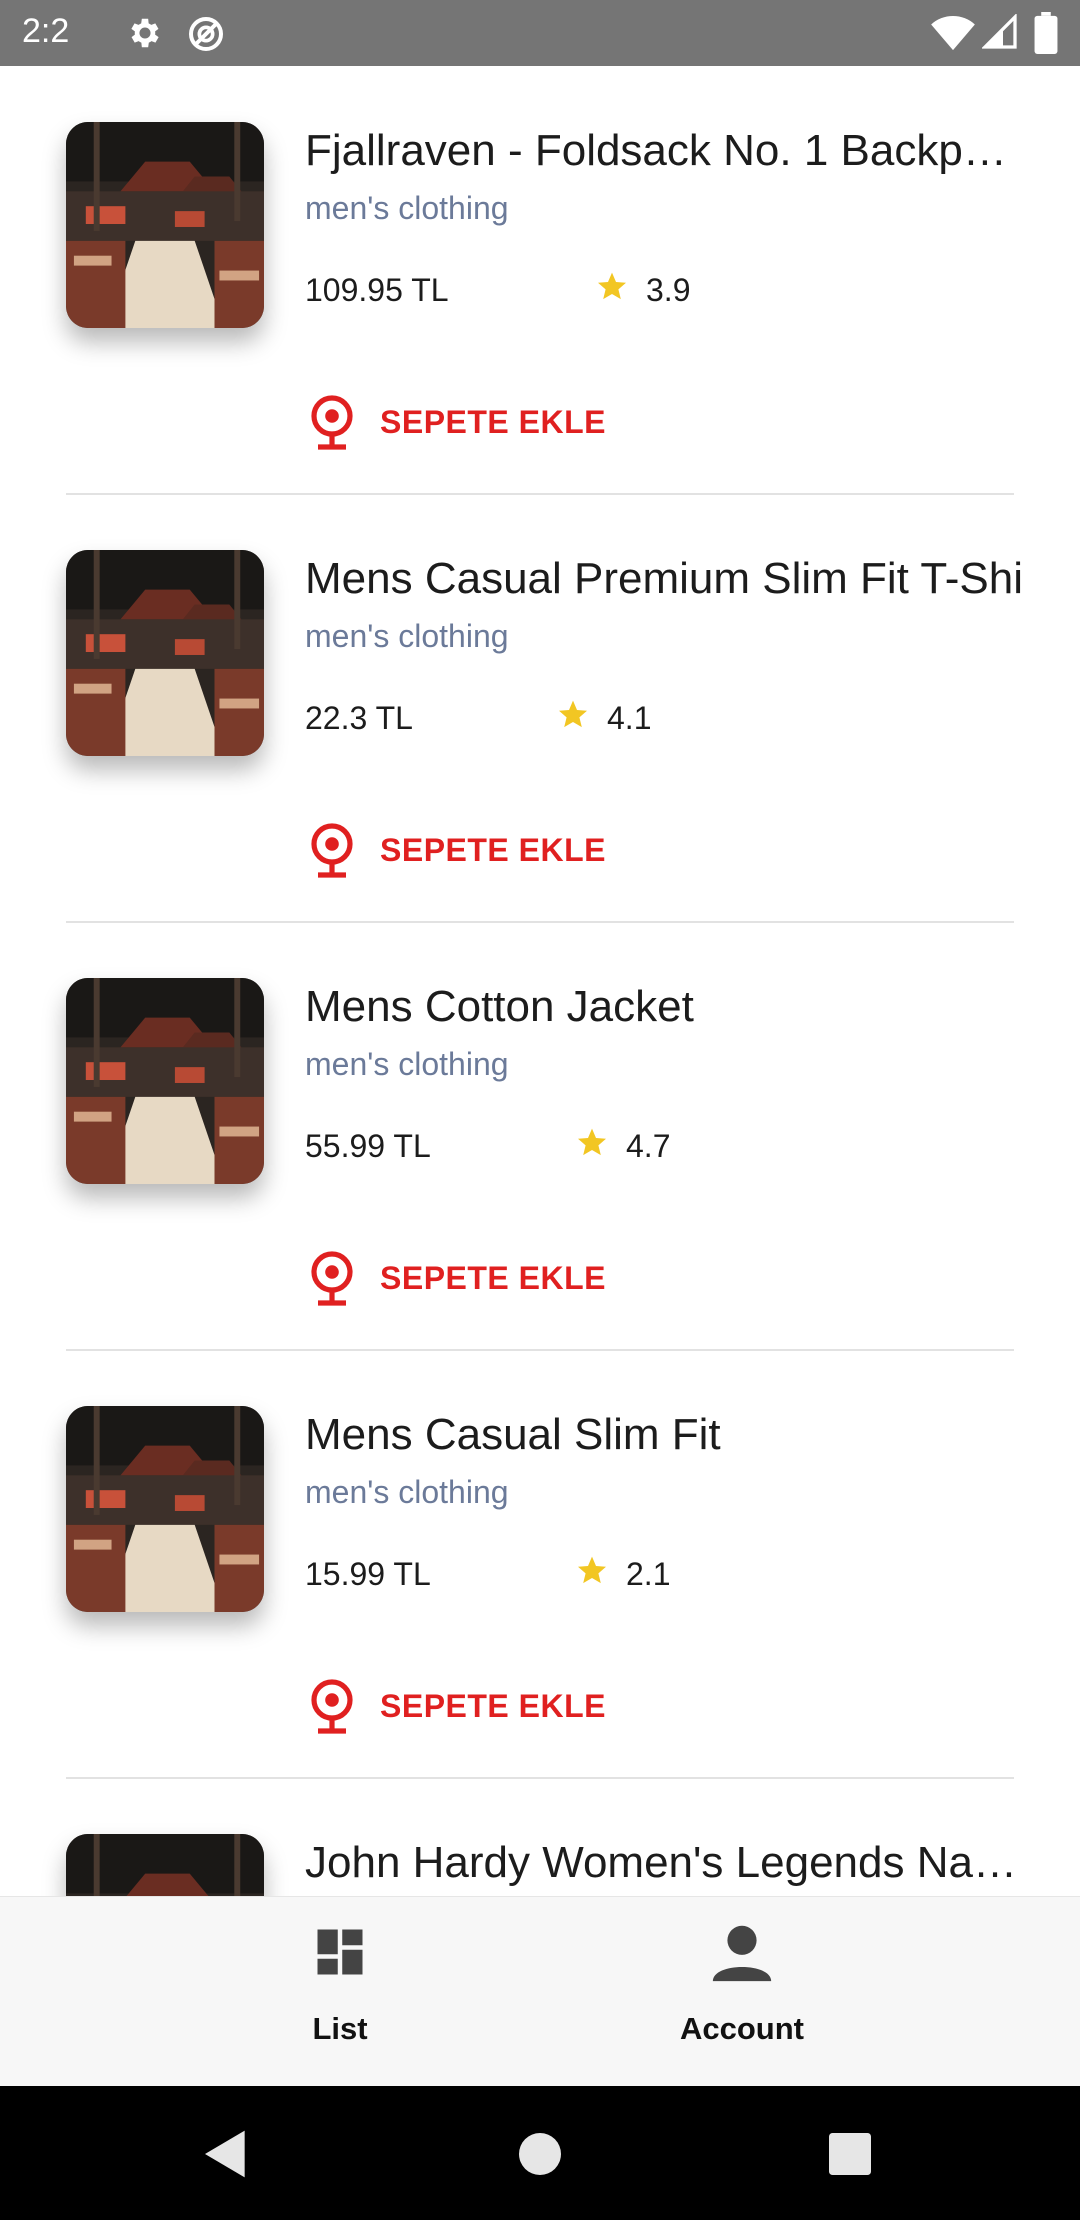 Image resolution: width=1080 pixels, height=2220 pixels. I want to click on signal-icon, so click(999, 31).